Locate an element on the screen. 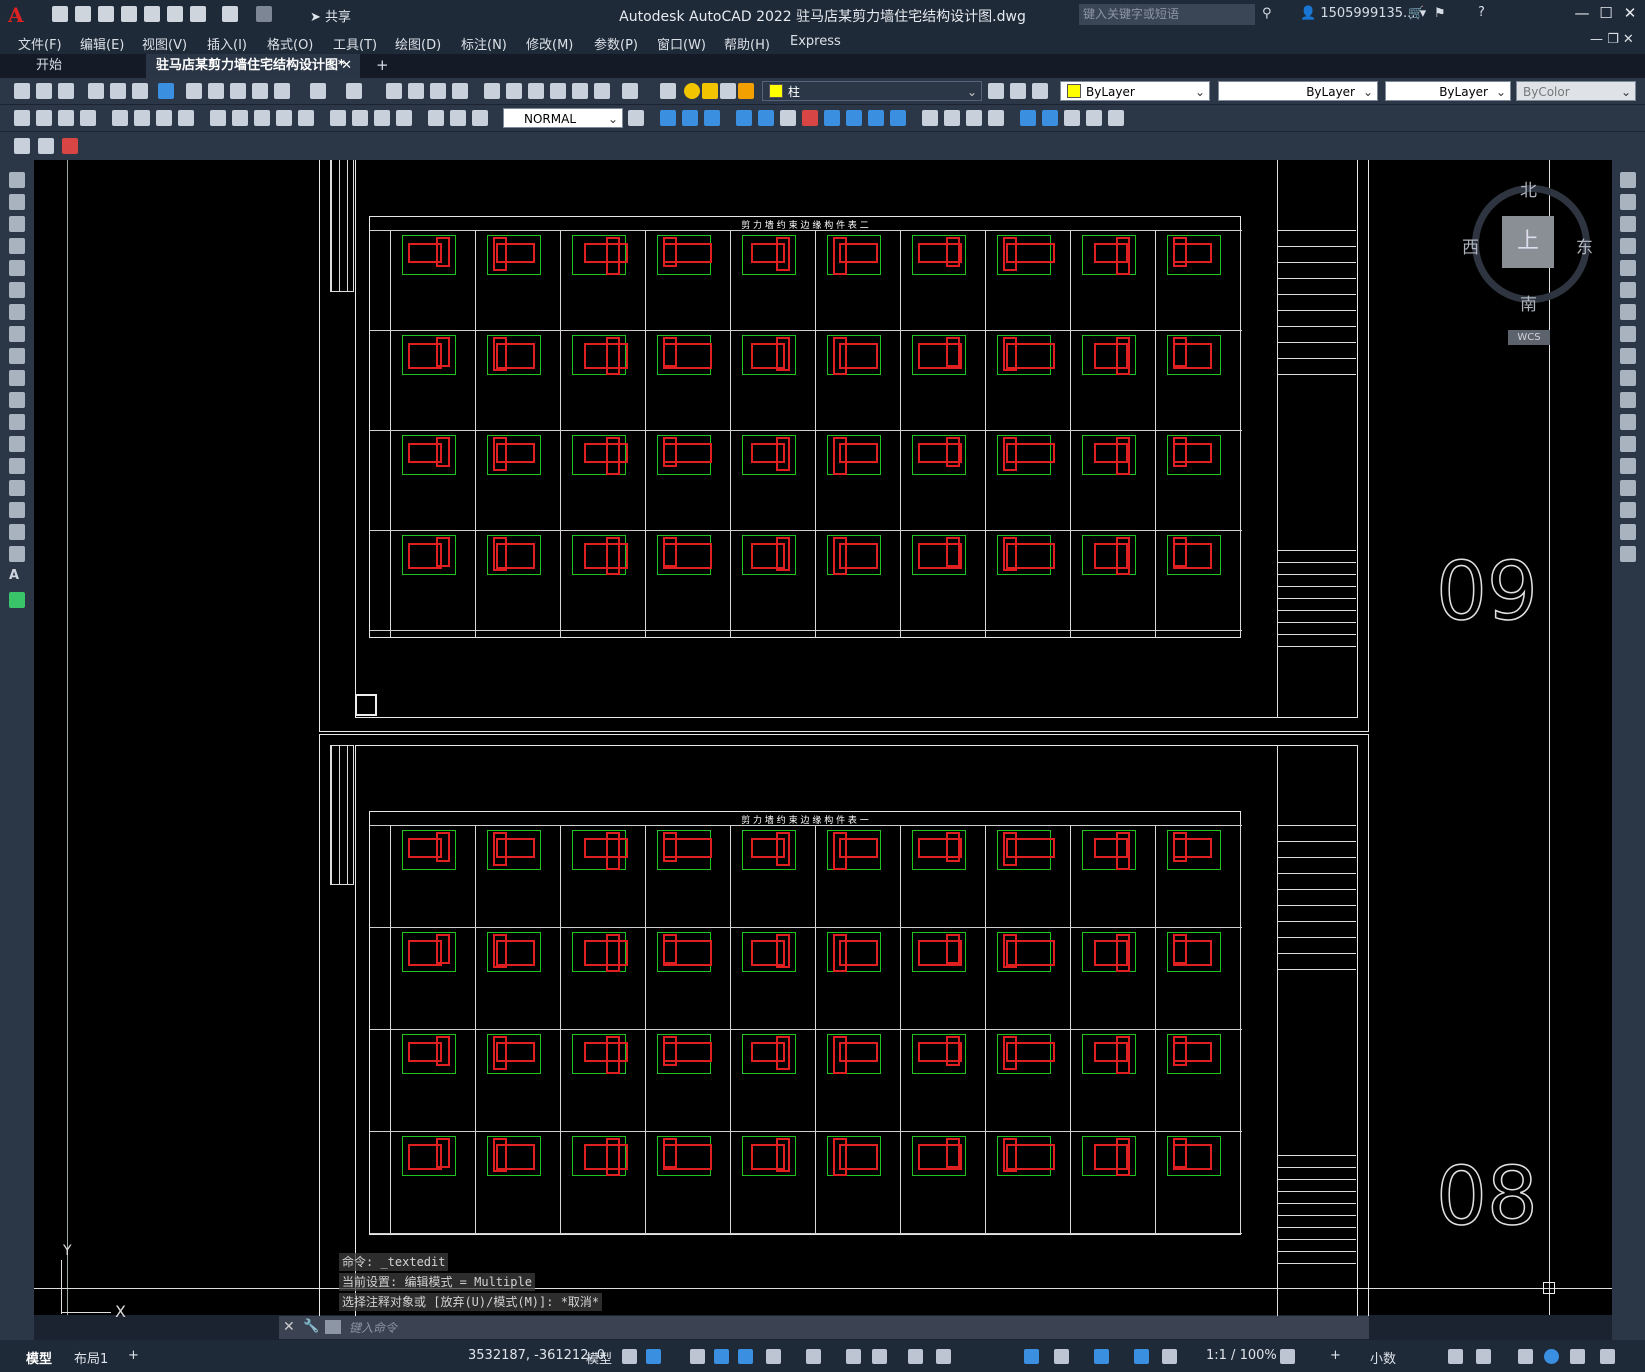 The height and width of the screenshot is (1372, 1645). break-icon is located at coordinates (1628, 422).